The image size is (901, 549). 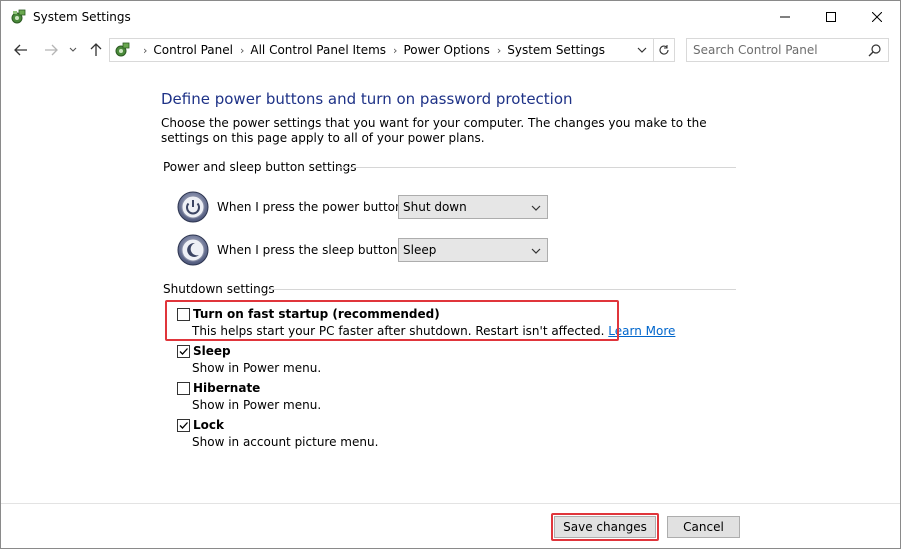 What do you see at coordinates (257, 368) in the screenshot?
I see `sleep-option-description: Show in Power menu.` at bounding box center [257, 368].